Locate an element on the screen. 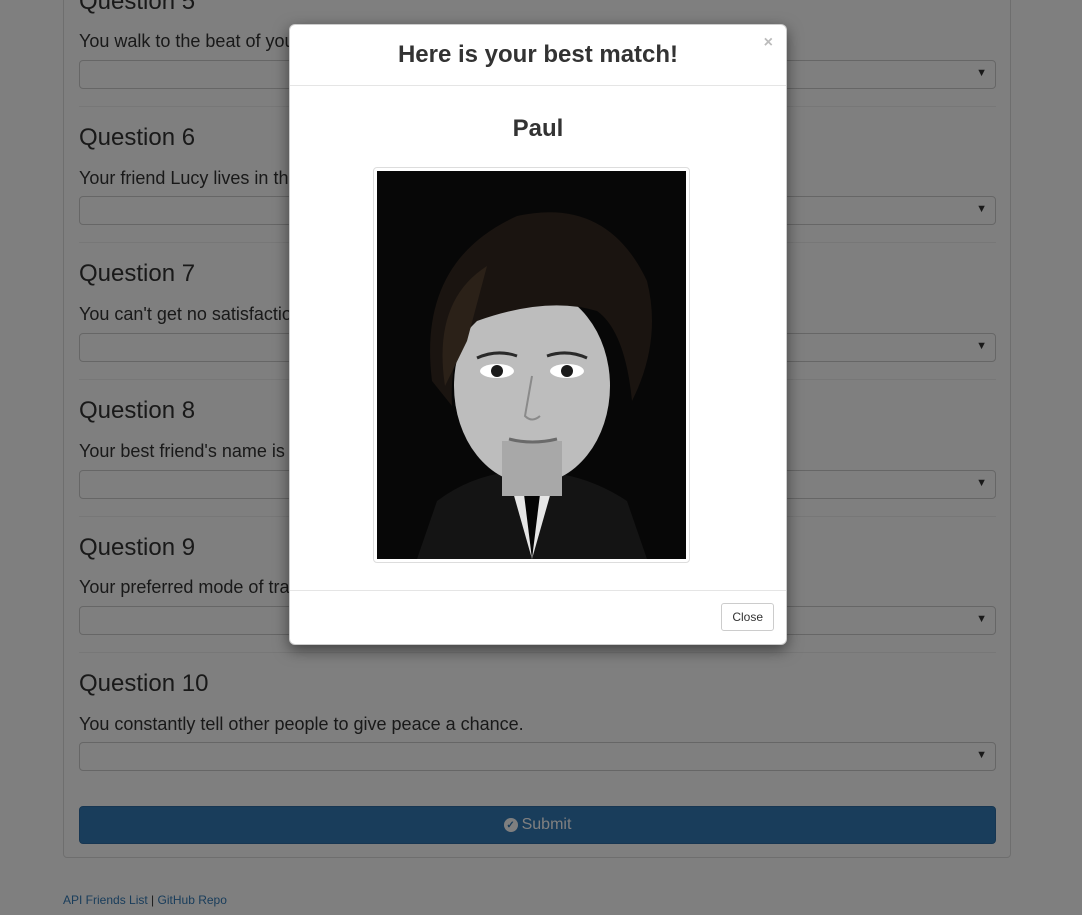 This screenshot has width=1082, height=915. modal-header: Here is your best match! × is located at coordinates (538, 55).